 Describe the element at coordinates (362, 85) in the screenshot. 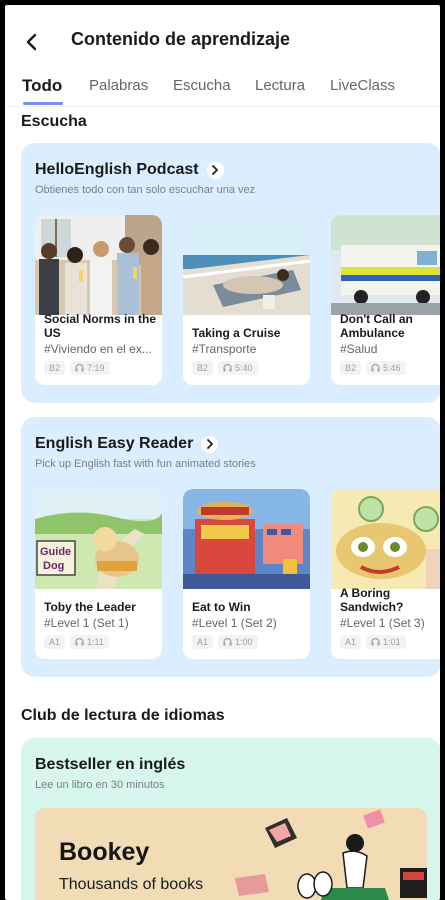

I see `tab-liveclass: LiveClass` at that location.